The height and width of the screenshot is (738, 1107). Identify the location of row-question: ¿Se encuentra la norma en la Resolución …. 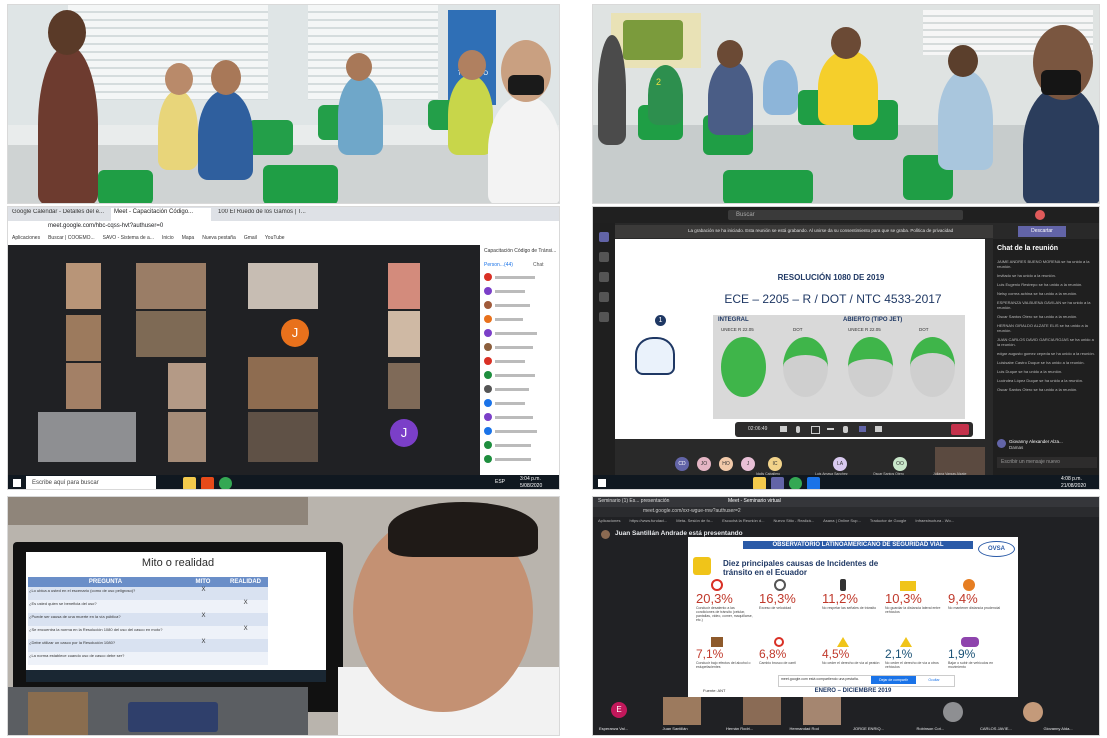
(96, 629).